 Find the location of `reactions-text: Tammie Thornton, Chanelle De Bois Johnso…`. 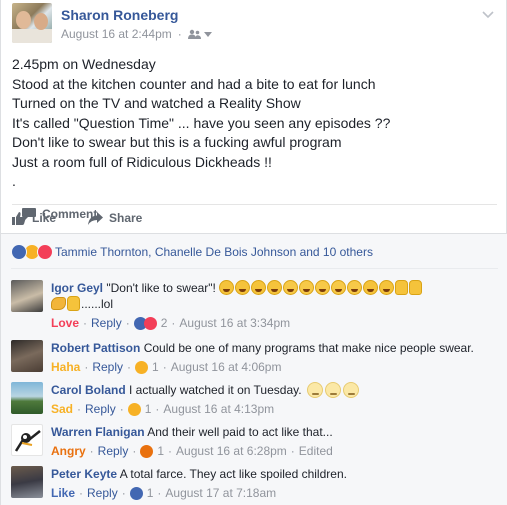

reactions-text: Tammie Thornton, Chanelle De Bois Johnso… is located at coordinates (214, 252).